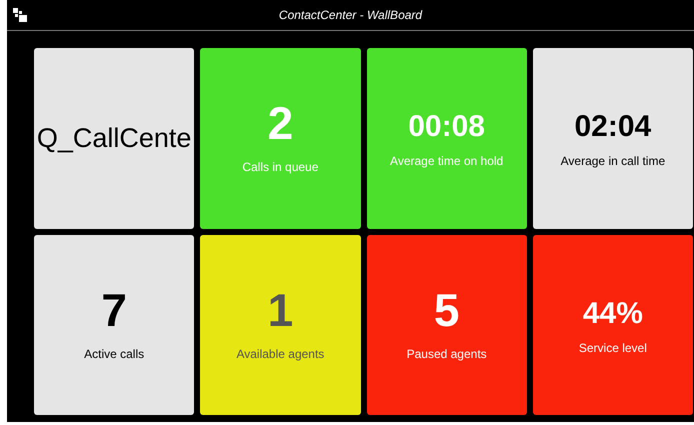  What do you see at coordinates (281, 309) in the screenshot?
I see `metric-value: 1` at bounding box center [281, 309].